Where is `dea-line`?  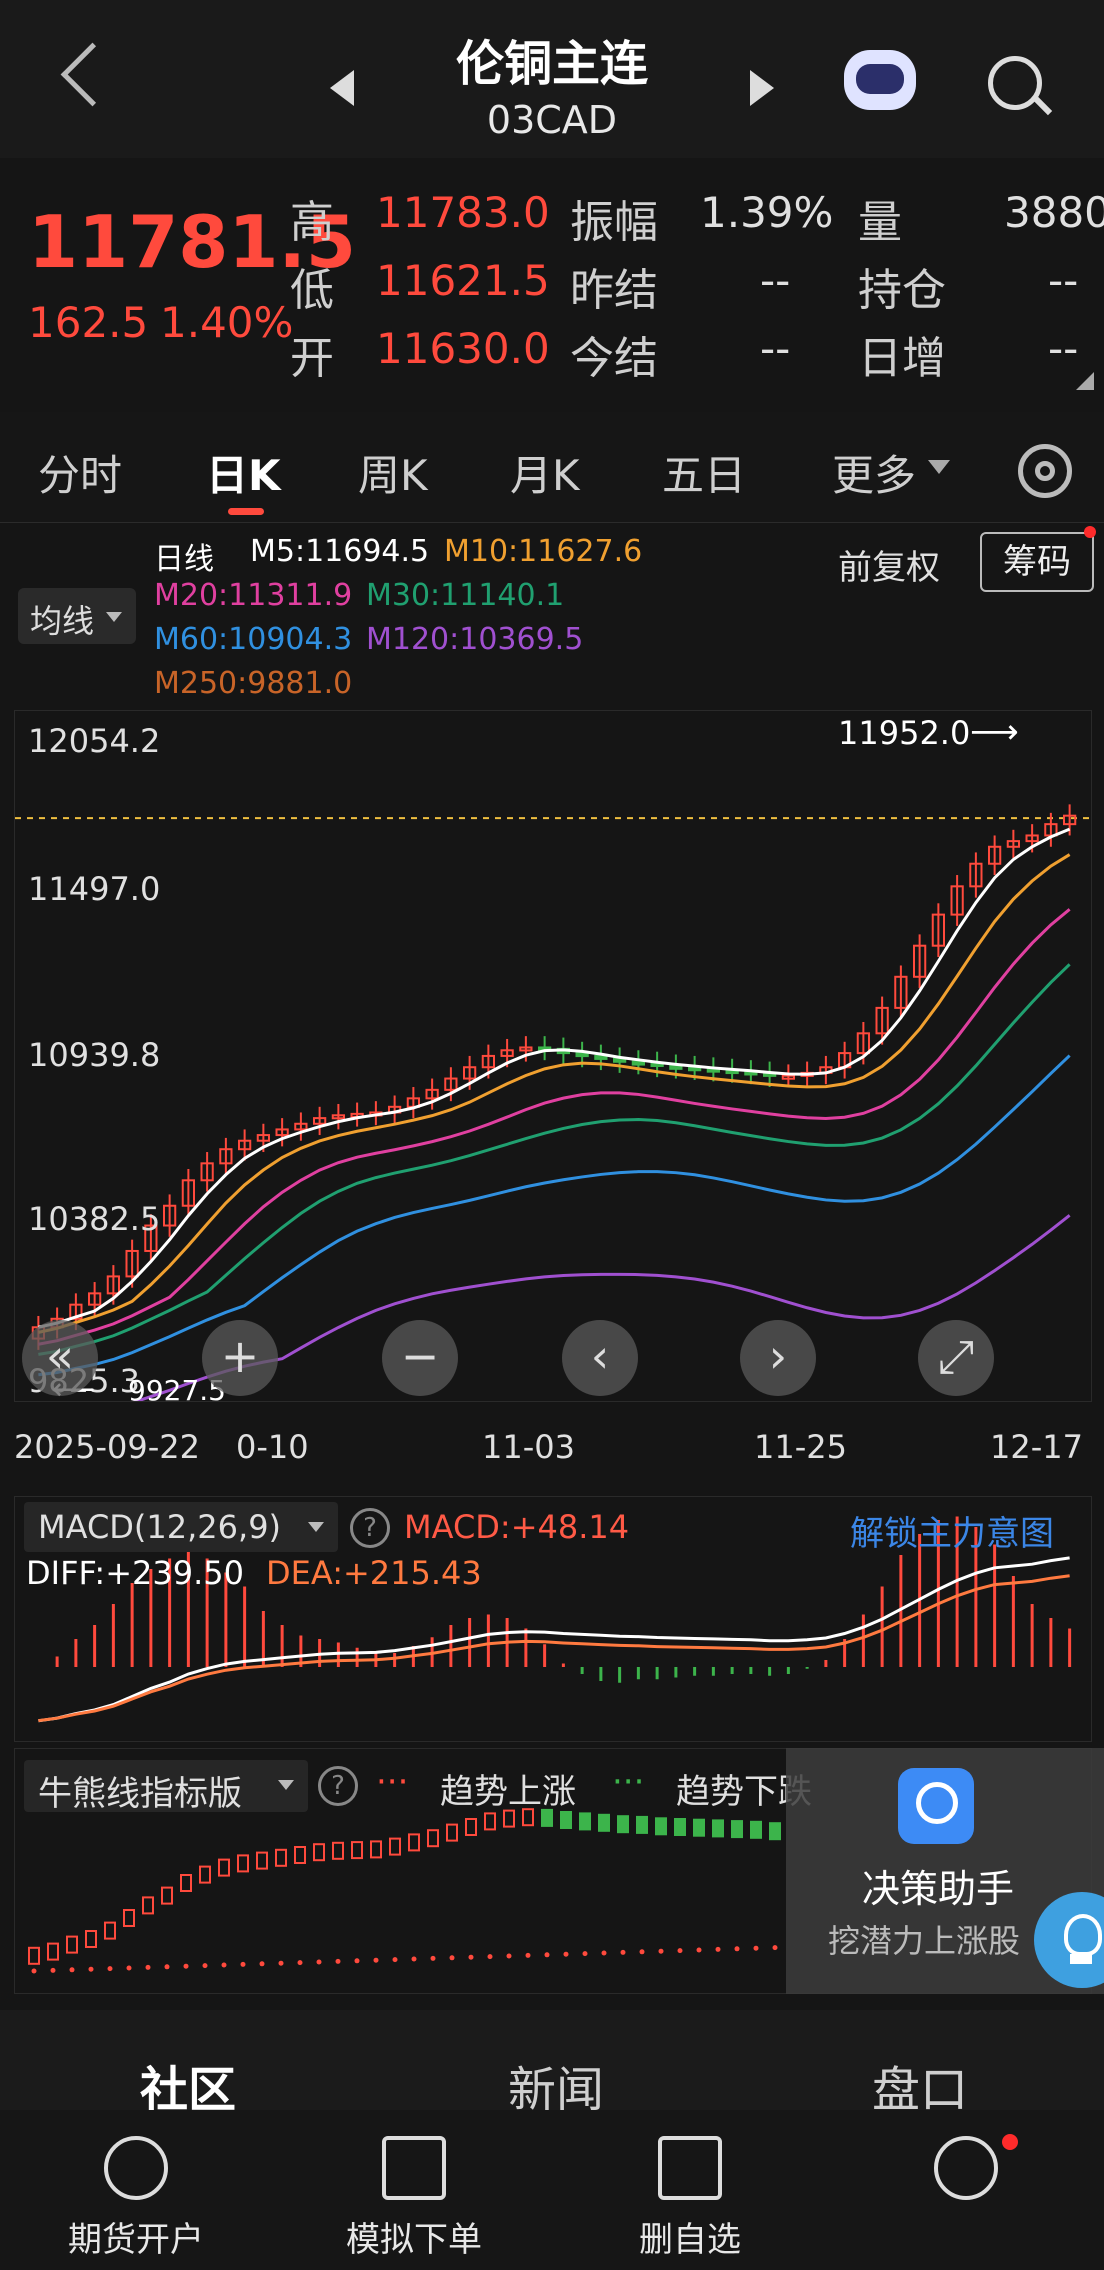 dea-line is located at coordinates (554, 1648).